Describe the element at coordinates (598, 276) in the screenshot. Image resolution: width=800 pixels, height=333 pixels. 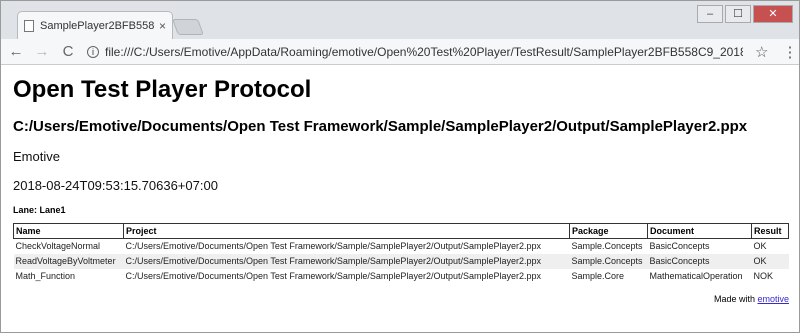
I see `cell-package: Sample.Core` at that location.